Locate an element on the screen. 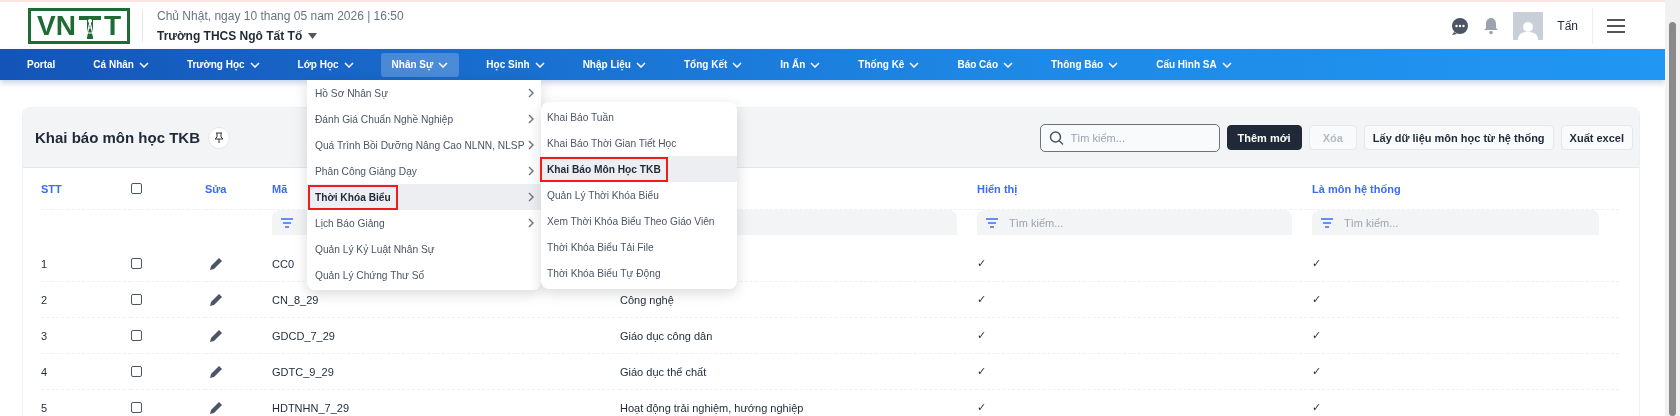  school-name: Trường THCS Ngô Tất Tố is located at coordinates (230, 35).